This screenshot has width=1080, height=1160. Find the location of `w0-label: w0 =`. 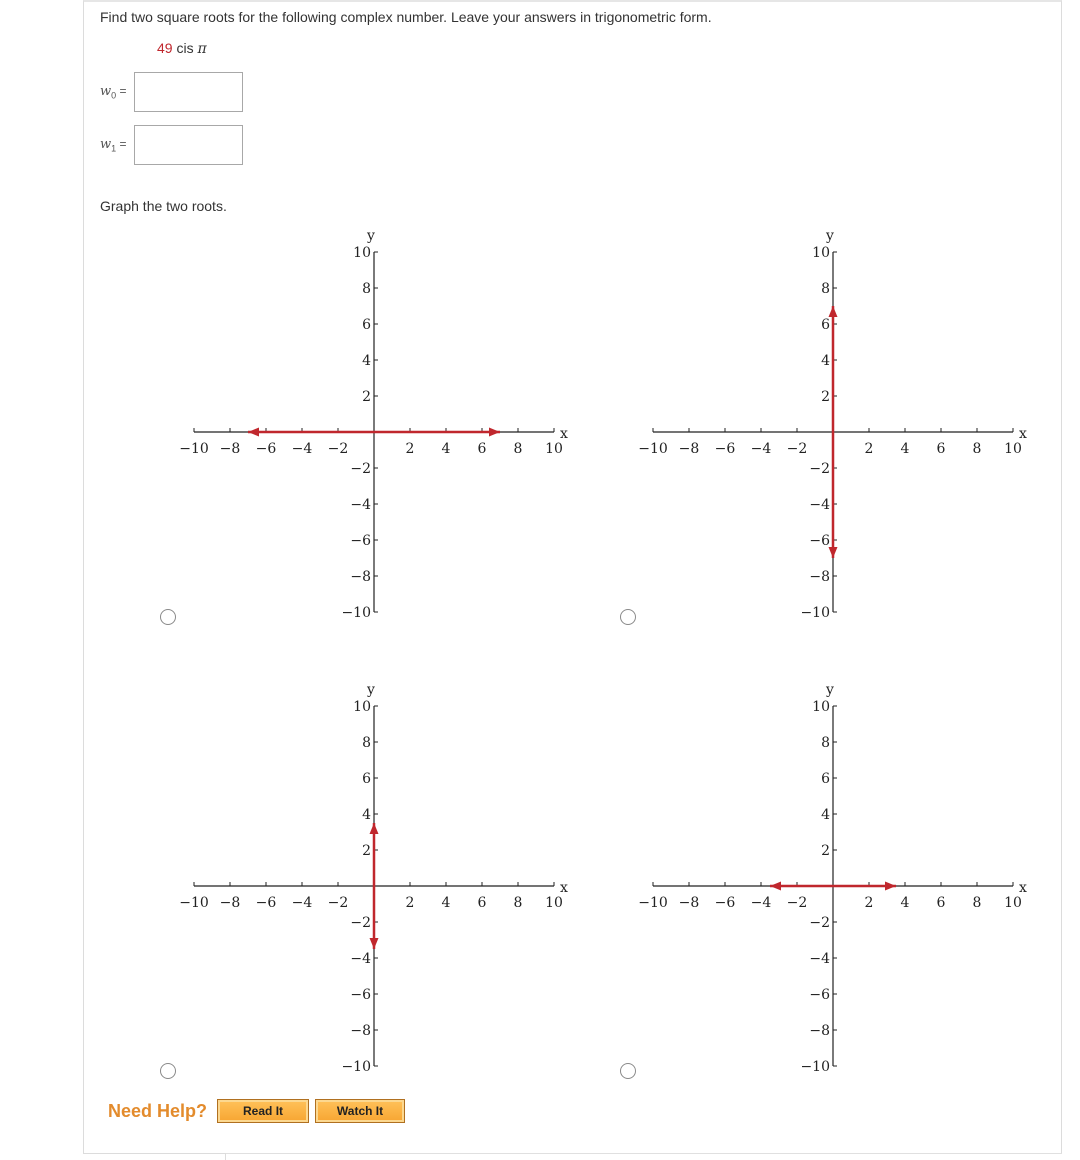

w0-label: w0 = is located at coordinates (113, 92).